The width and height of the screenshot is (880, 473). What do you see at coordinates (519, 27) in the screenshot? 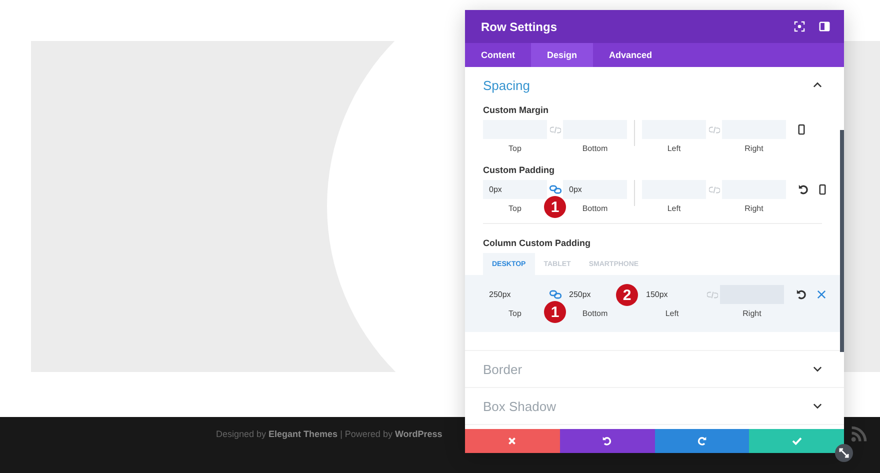
I see `window-title: Row Settings` at bounding box center [519, 27].